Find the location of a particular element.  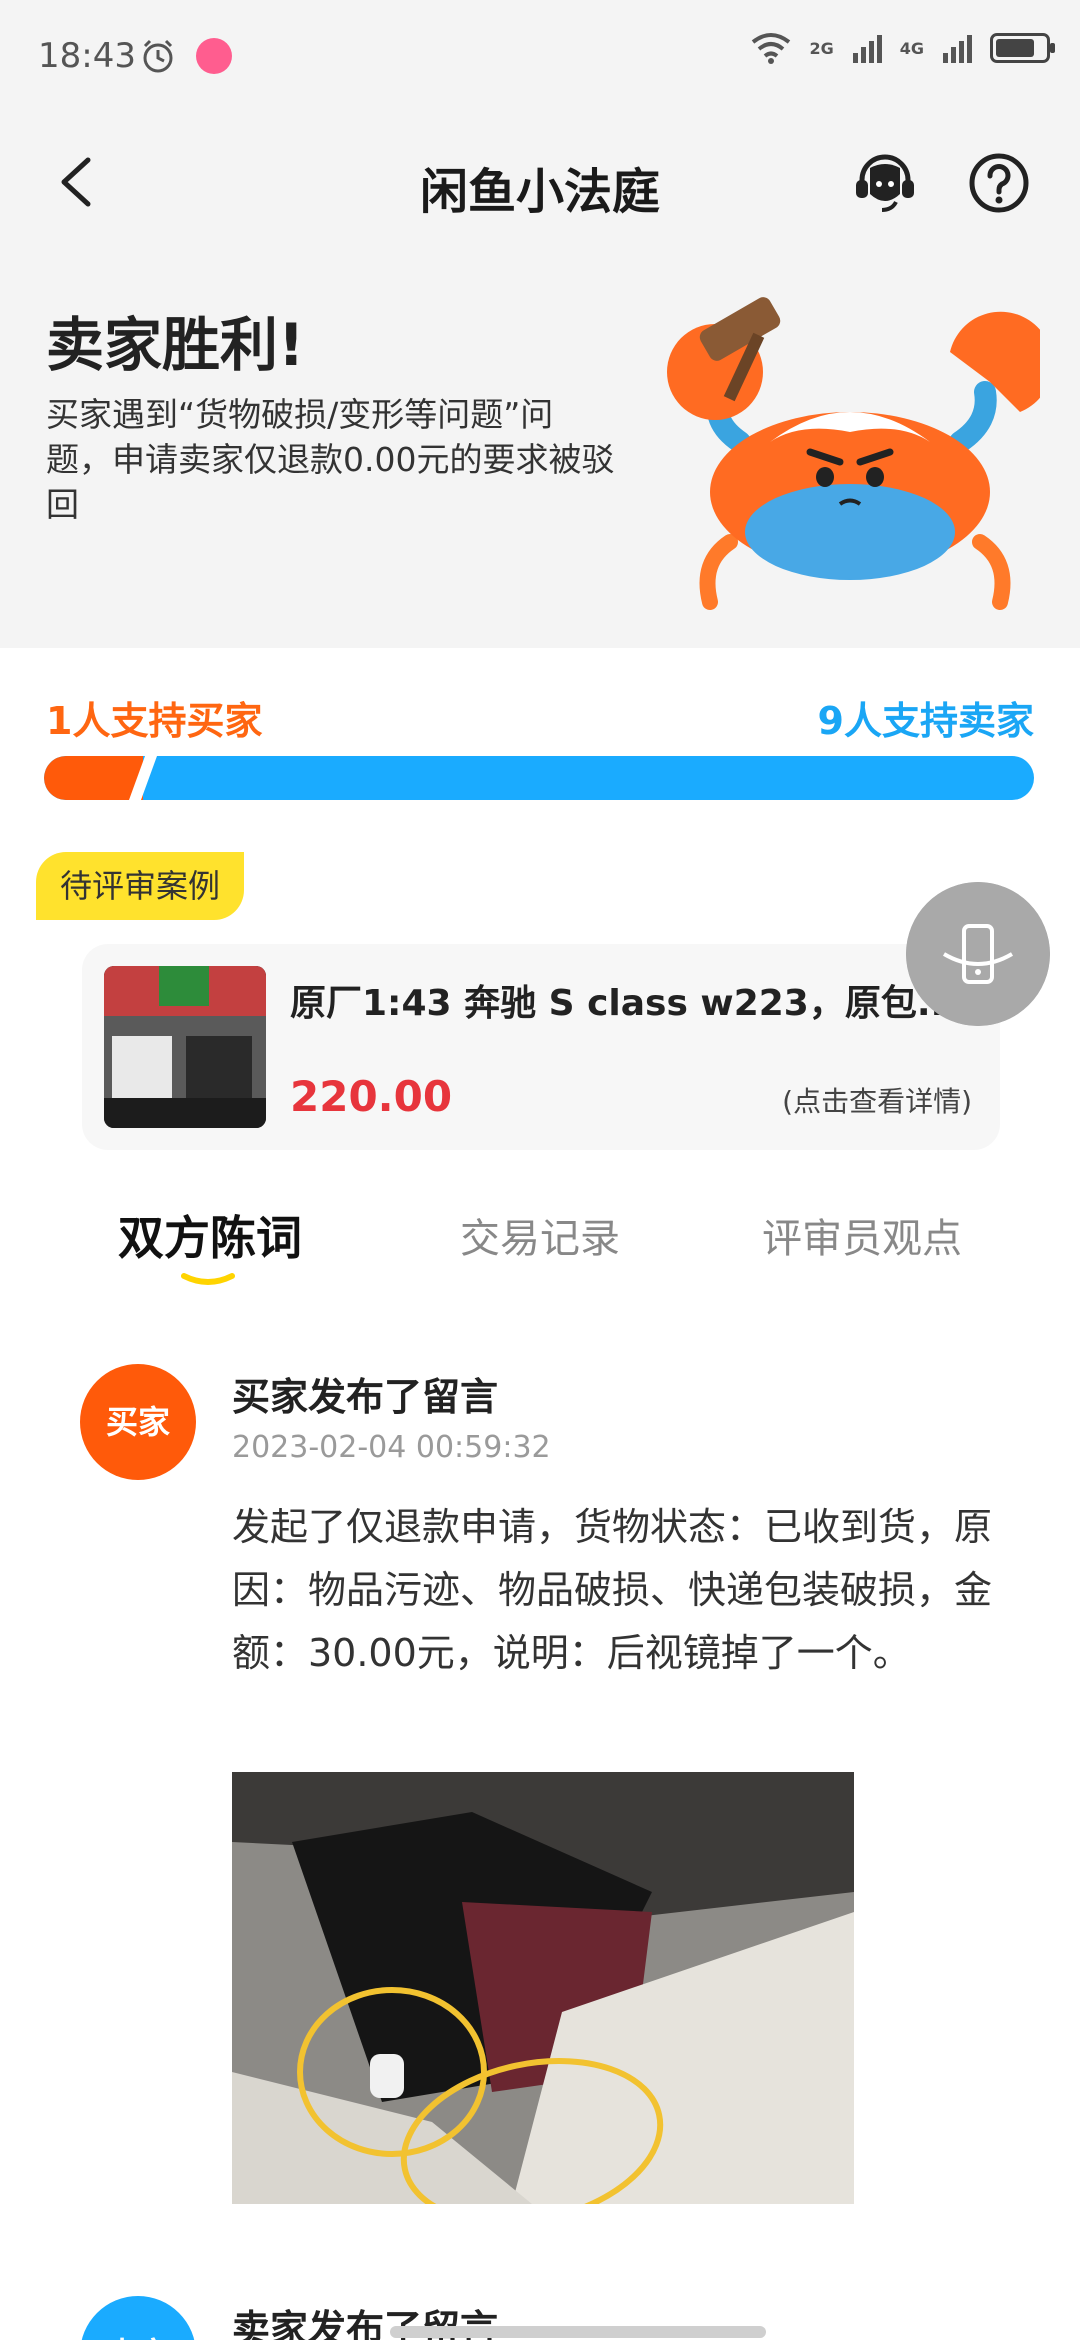

network-2g-label: 2G is located at coordinates (821, 48).